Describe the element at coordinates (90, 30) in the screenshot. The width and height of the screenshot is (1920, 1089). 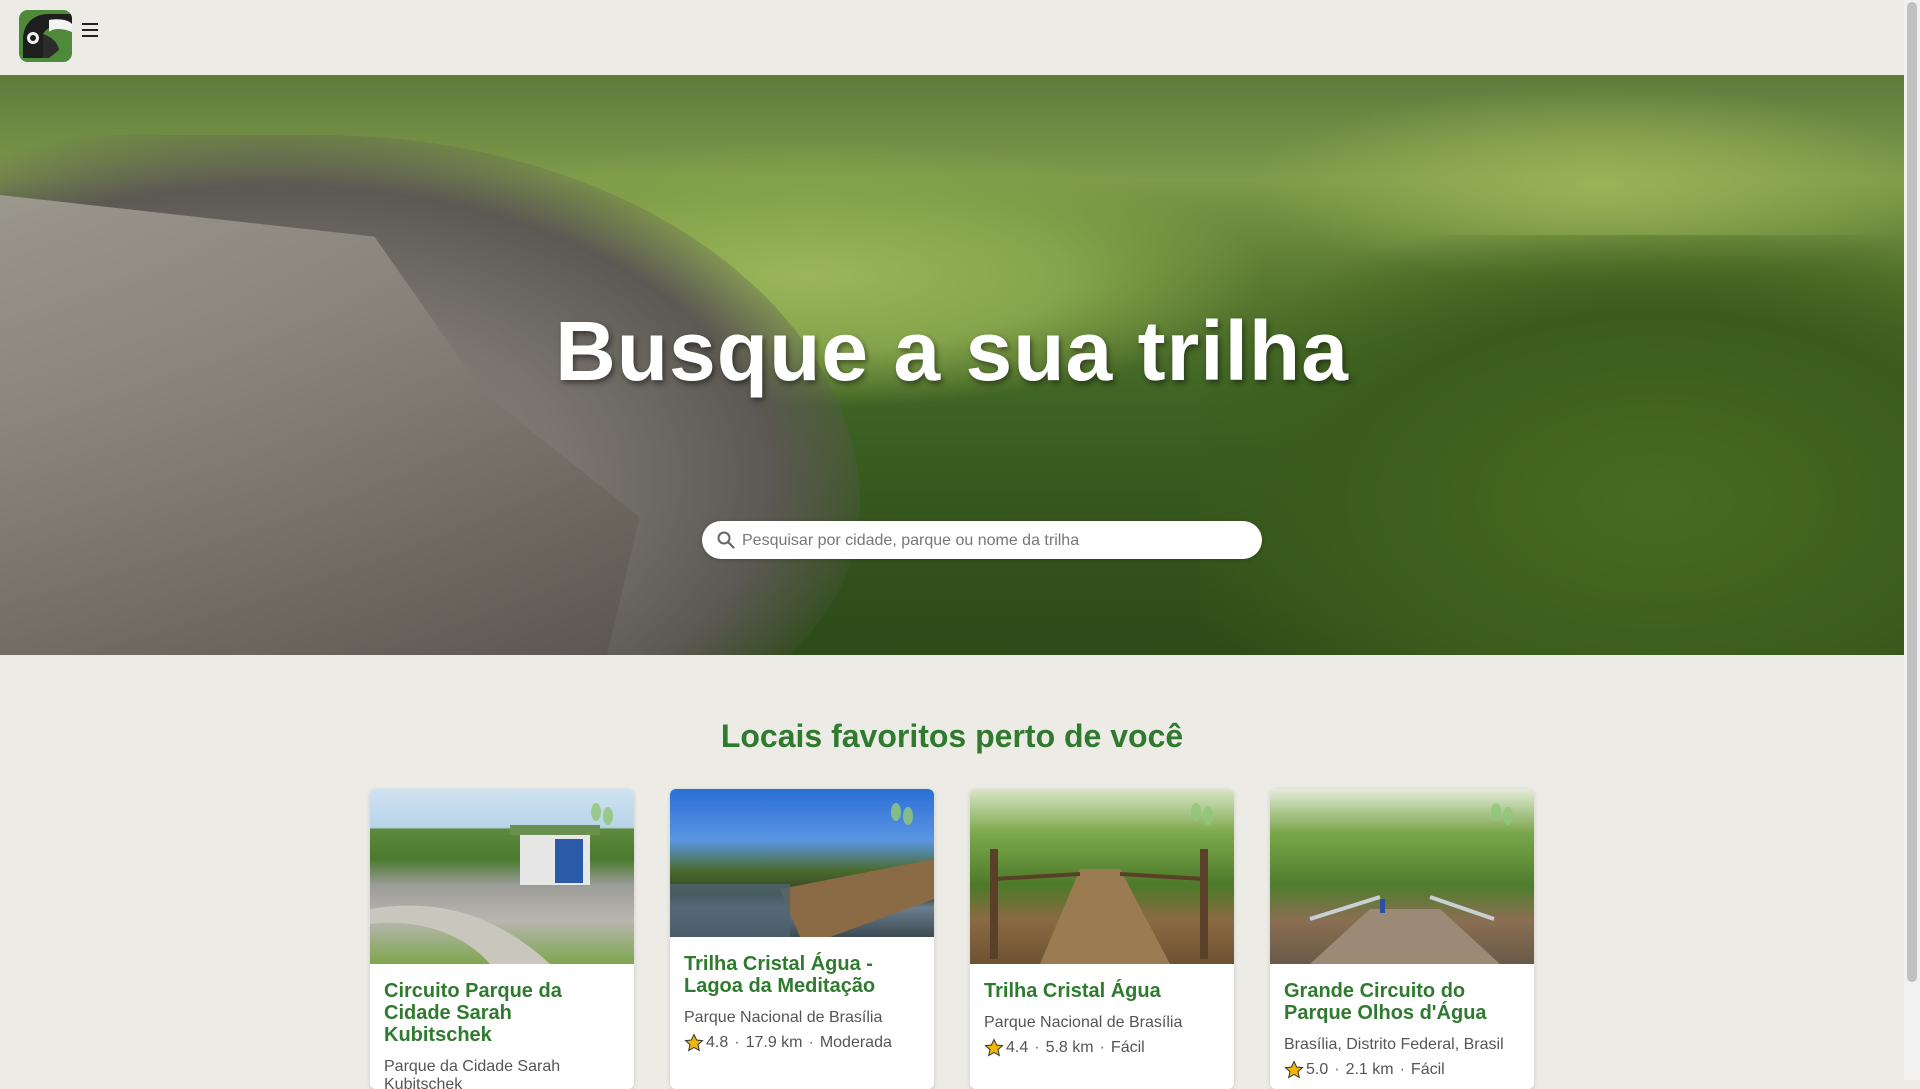
I see `hamburger-menu-icon` at that location.